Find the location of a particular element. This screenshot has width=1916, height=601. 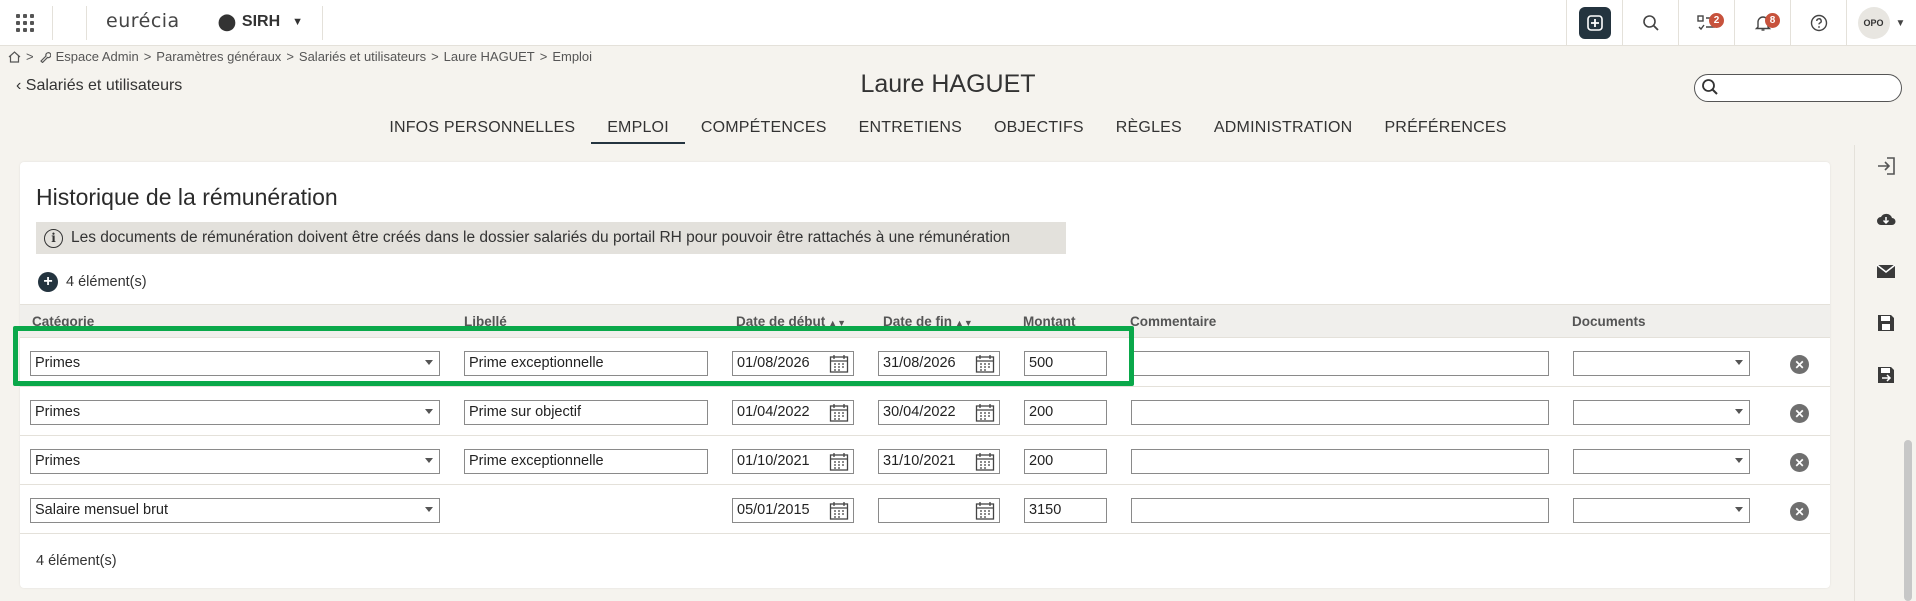

footer-element-count: 4 élément(s) is located at coordinates (76, 561).